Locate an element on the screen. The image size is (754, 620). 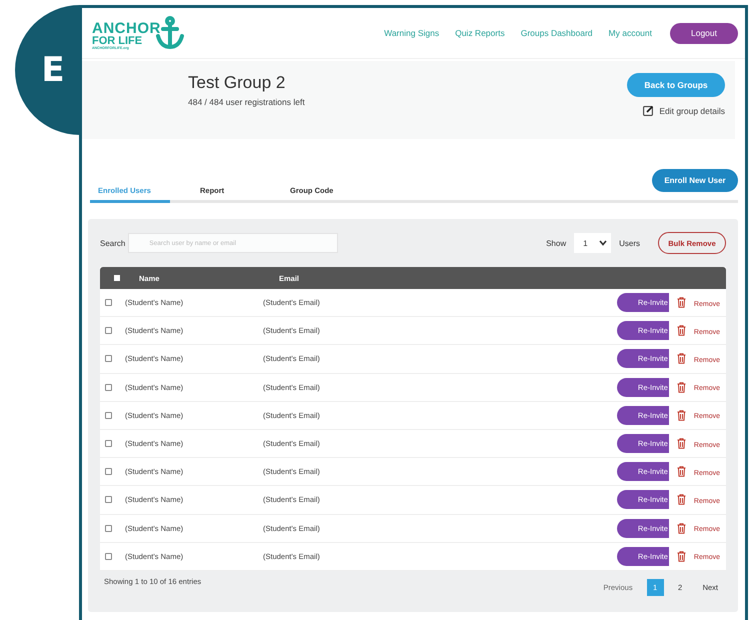
chevron-down-icon is located at coordinates (603, 243).